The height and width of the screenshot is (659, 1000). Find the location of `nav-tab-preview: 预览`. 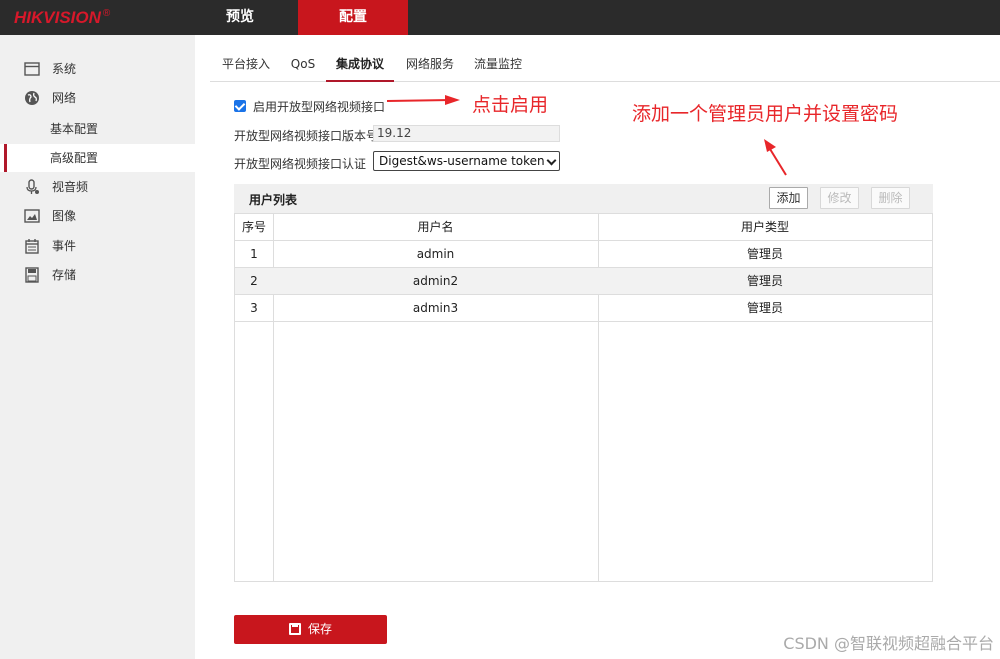

nav-tab-preview: 预览 is located at coordinates (240, 17).